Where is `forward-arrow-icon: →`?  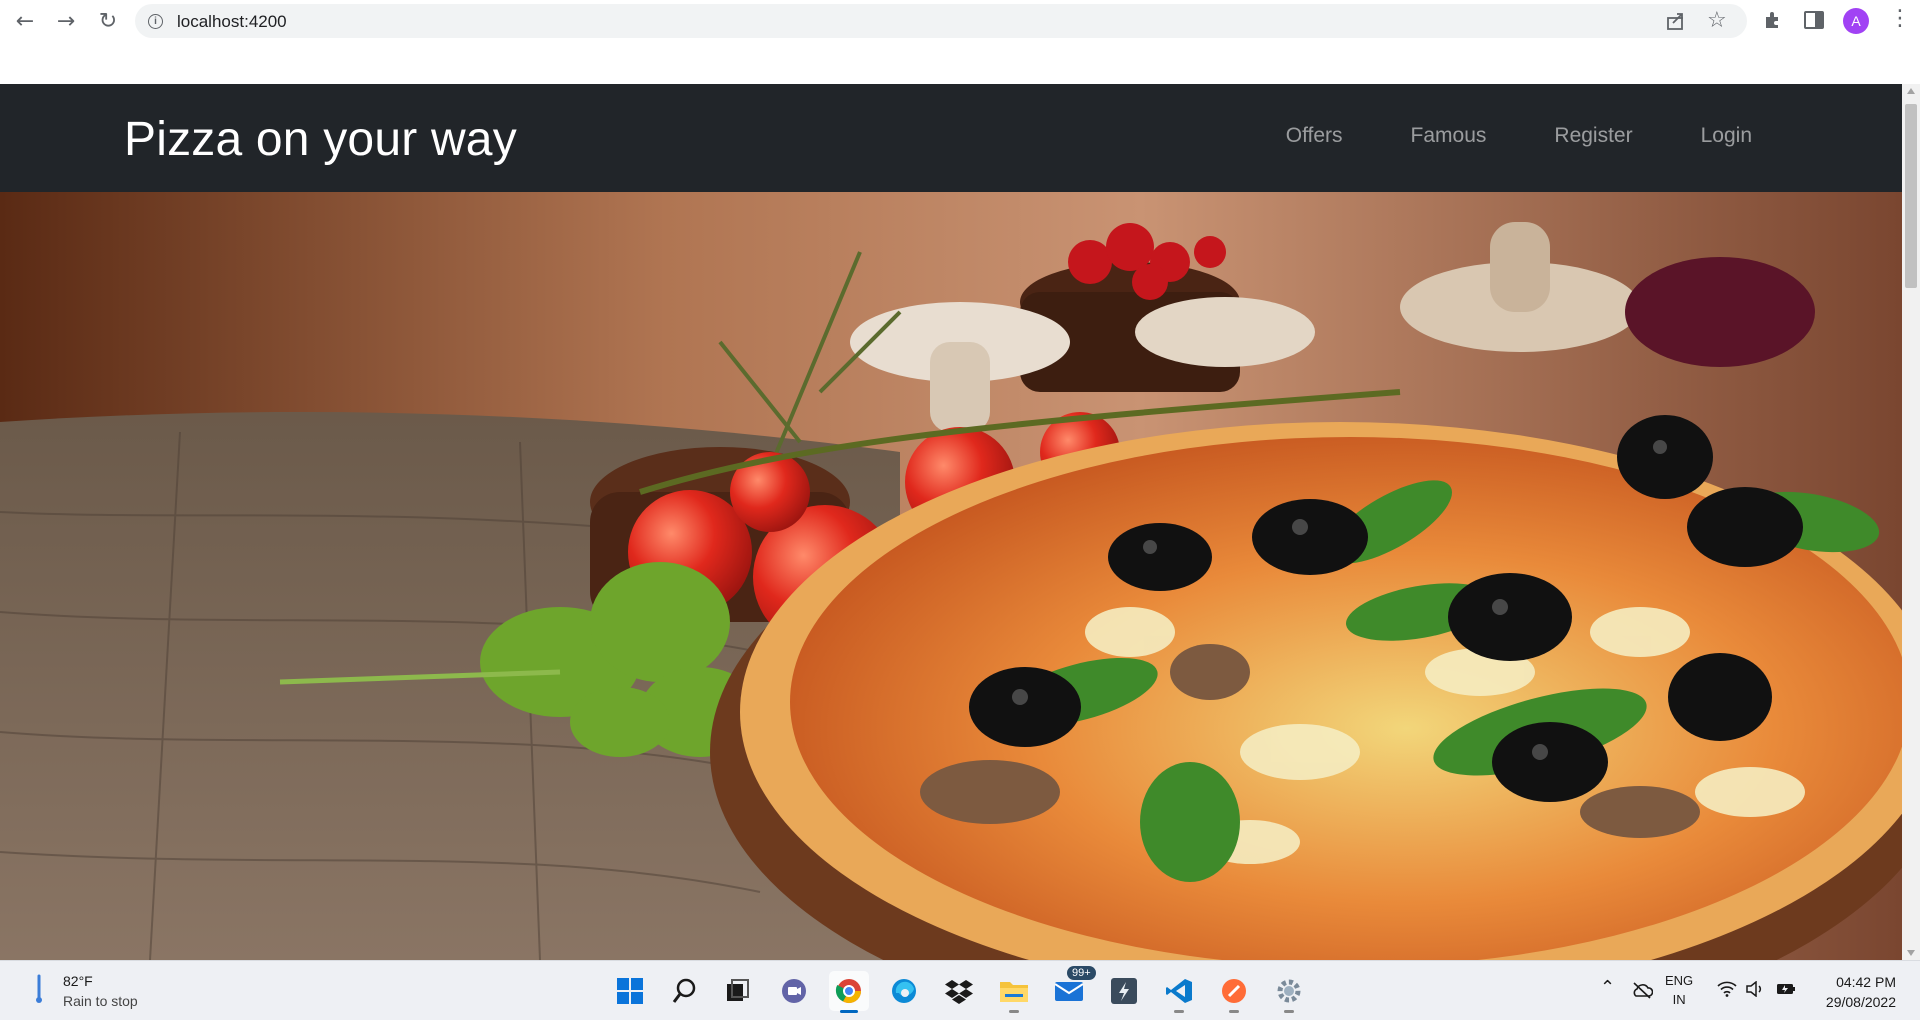 forward-arrow-icon: → is located at coordinates (66, 21).